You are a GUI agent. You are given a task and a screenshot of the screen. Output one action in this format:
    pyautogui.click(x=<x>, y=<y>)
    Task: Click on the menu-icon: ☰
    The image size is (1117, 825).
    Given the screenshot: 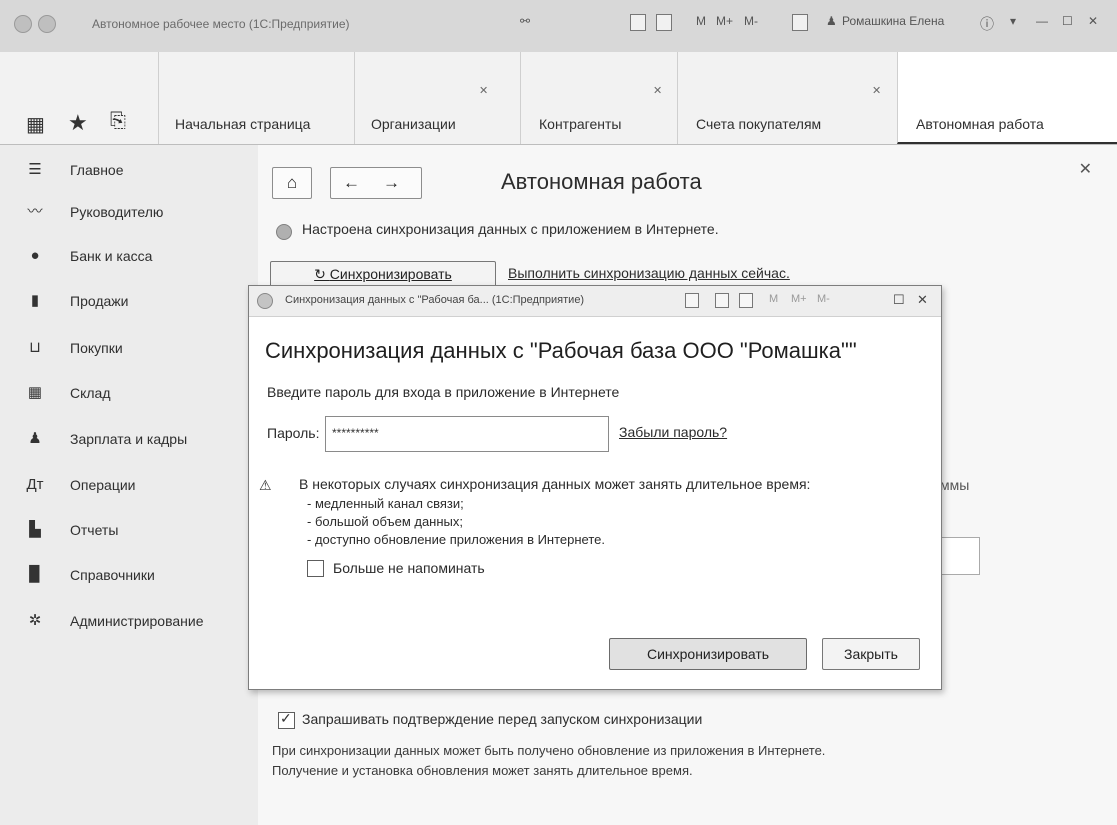 What is the action you would take?
    pyautogui.click(x=35, y=169)
    